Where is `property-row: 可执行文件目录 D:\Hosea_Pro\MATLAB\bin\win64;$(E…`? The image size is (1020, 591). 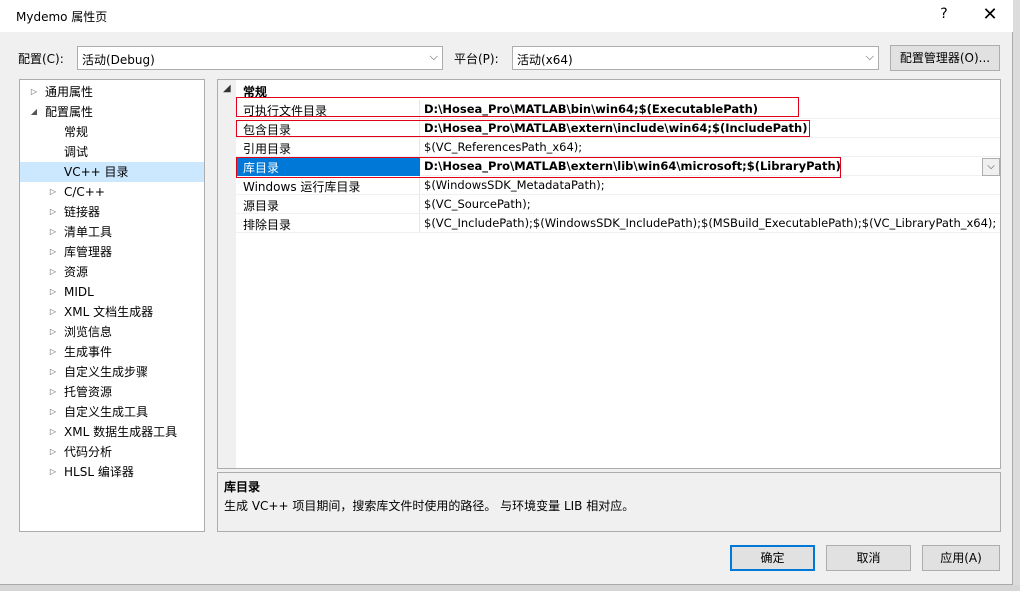 property-row: 可执行文件目录 D:\Hosea_Pro\MATLAB\bin\win64;$(E… is located at coordinates (618, 109).